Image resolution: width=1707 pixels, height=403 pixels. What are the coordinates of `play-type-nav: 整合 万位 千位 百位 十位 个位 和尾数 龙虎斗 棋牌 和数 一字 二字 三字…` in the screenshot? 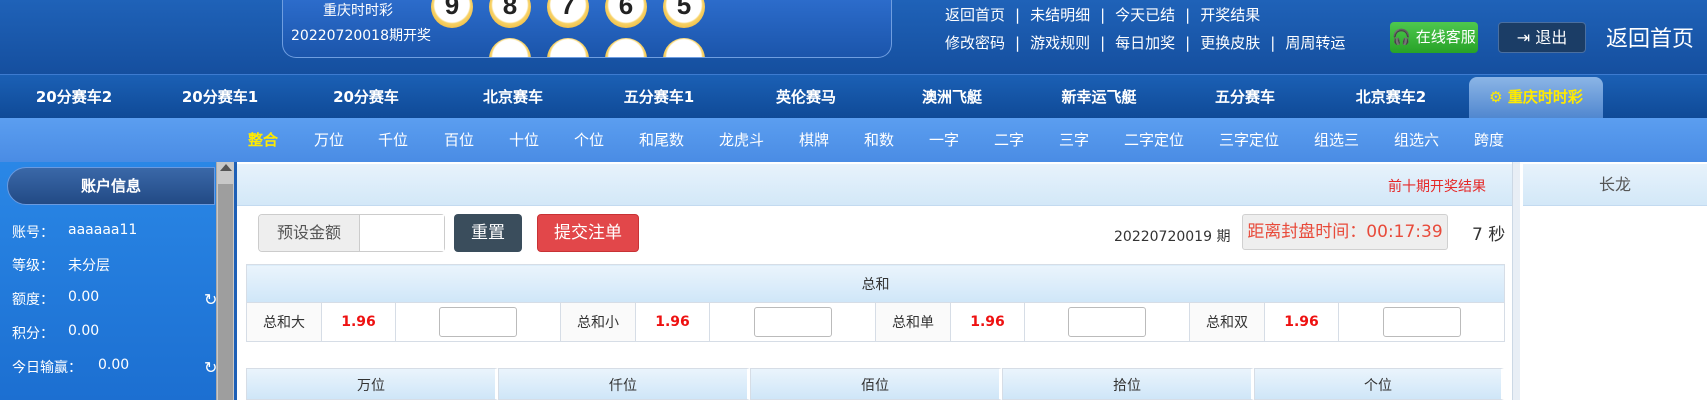 It's located at (853, 140).